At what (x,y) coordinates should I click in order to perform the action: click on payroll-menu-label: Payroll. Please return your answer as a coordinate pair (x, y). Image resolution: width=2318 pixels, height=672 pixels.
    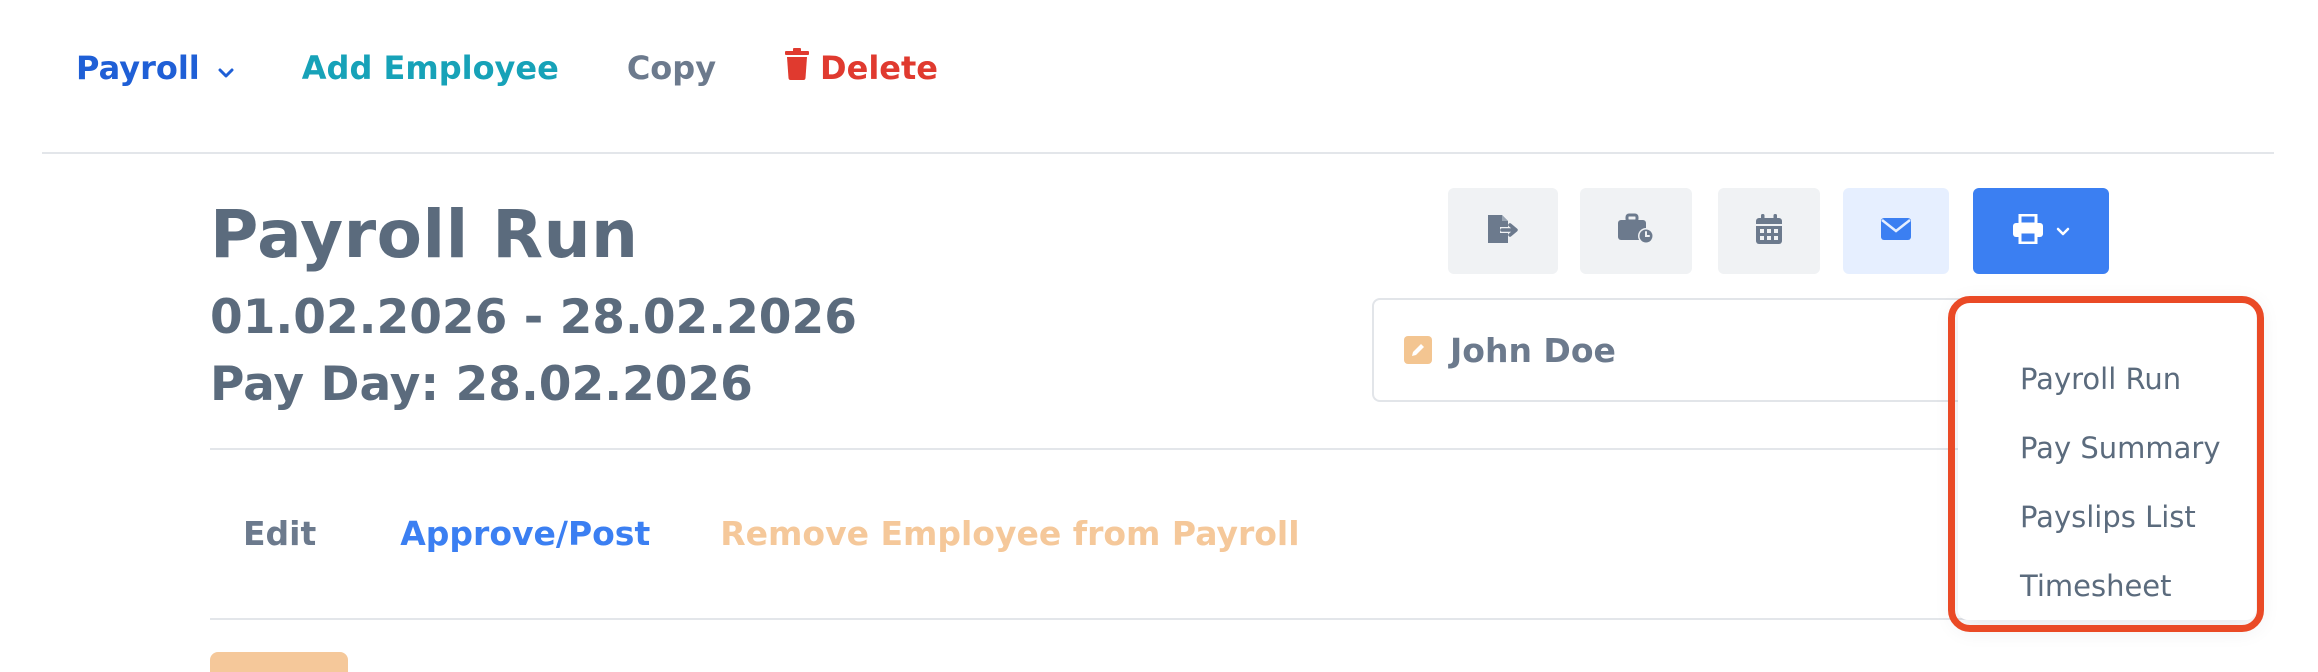
    Looking at the image, I should click on (138, 68).